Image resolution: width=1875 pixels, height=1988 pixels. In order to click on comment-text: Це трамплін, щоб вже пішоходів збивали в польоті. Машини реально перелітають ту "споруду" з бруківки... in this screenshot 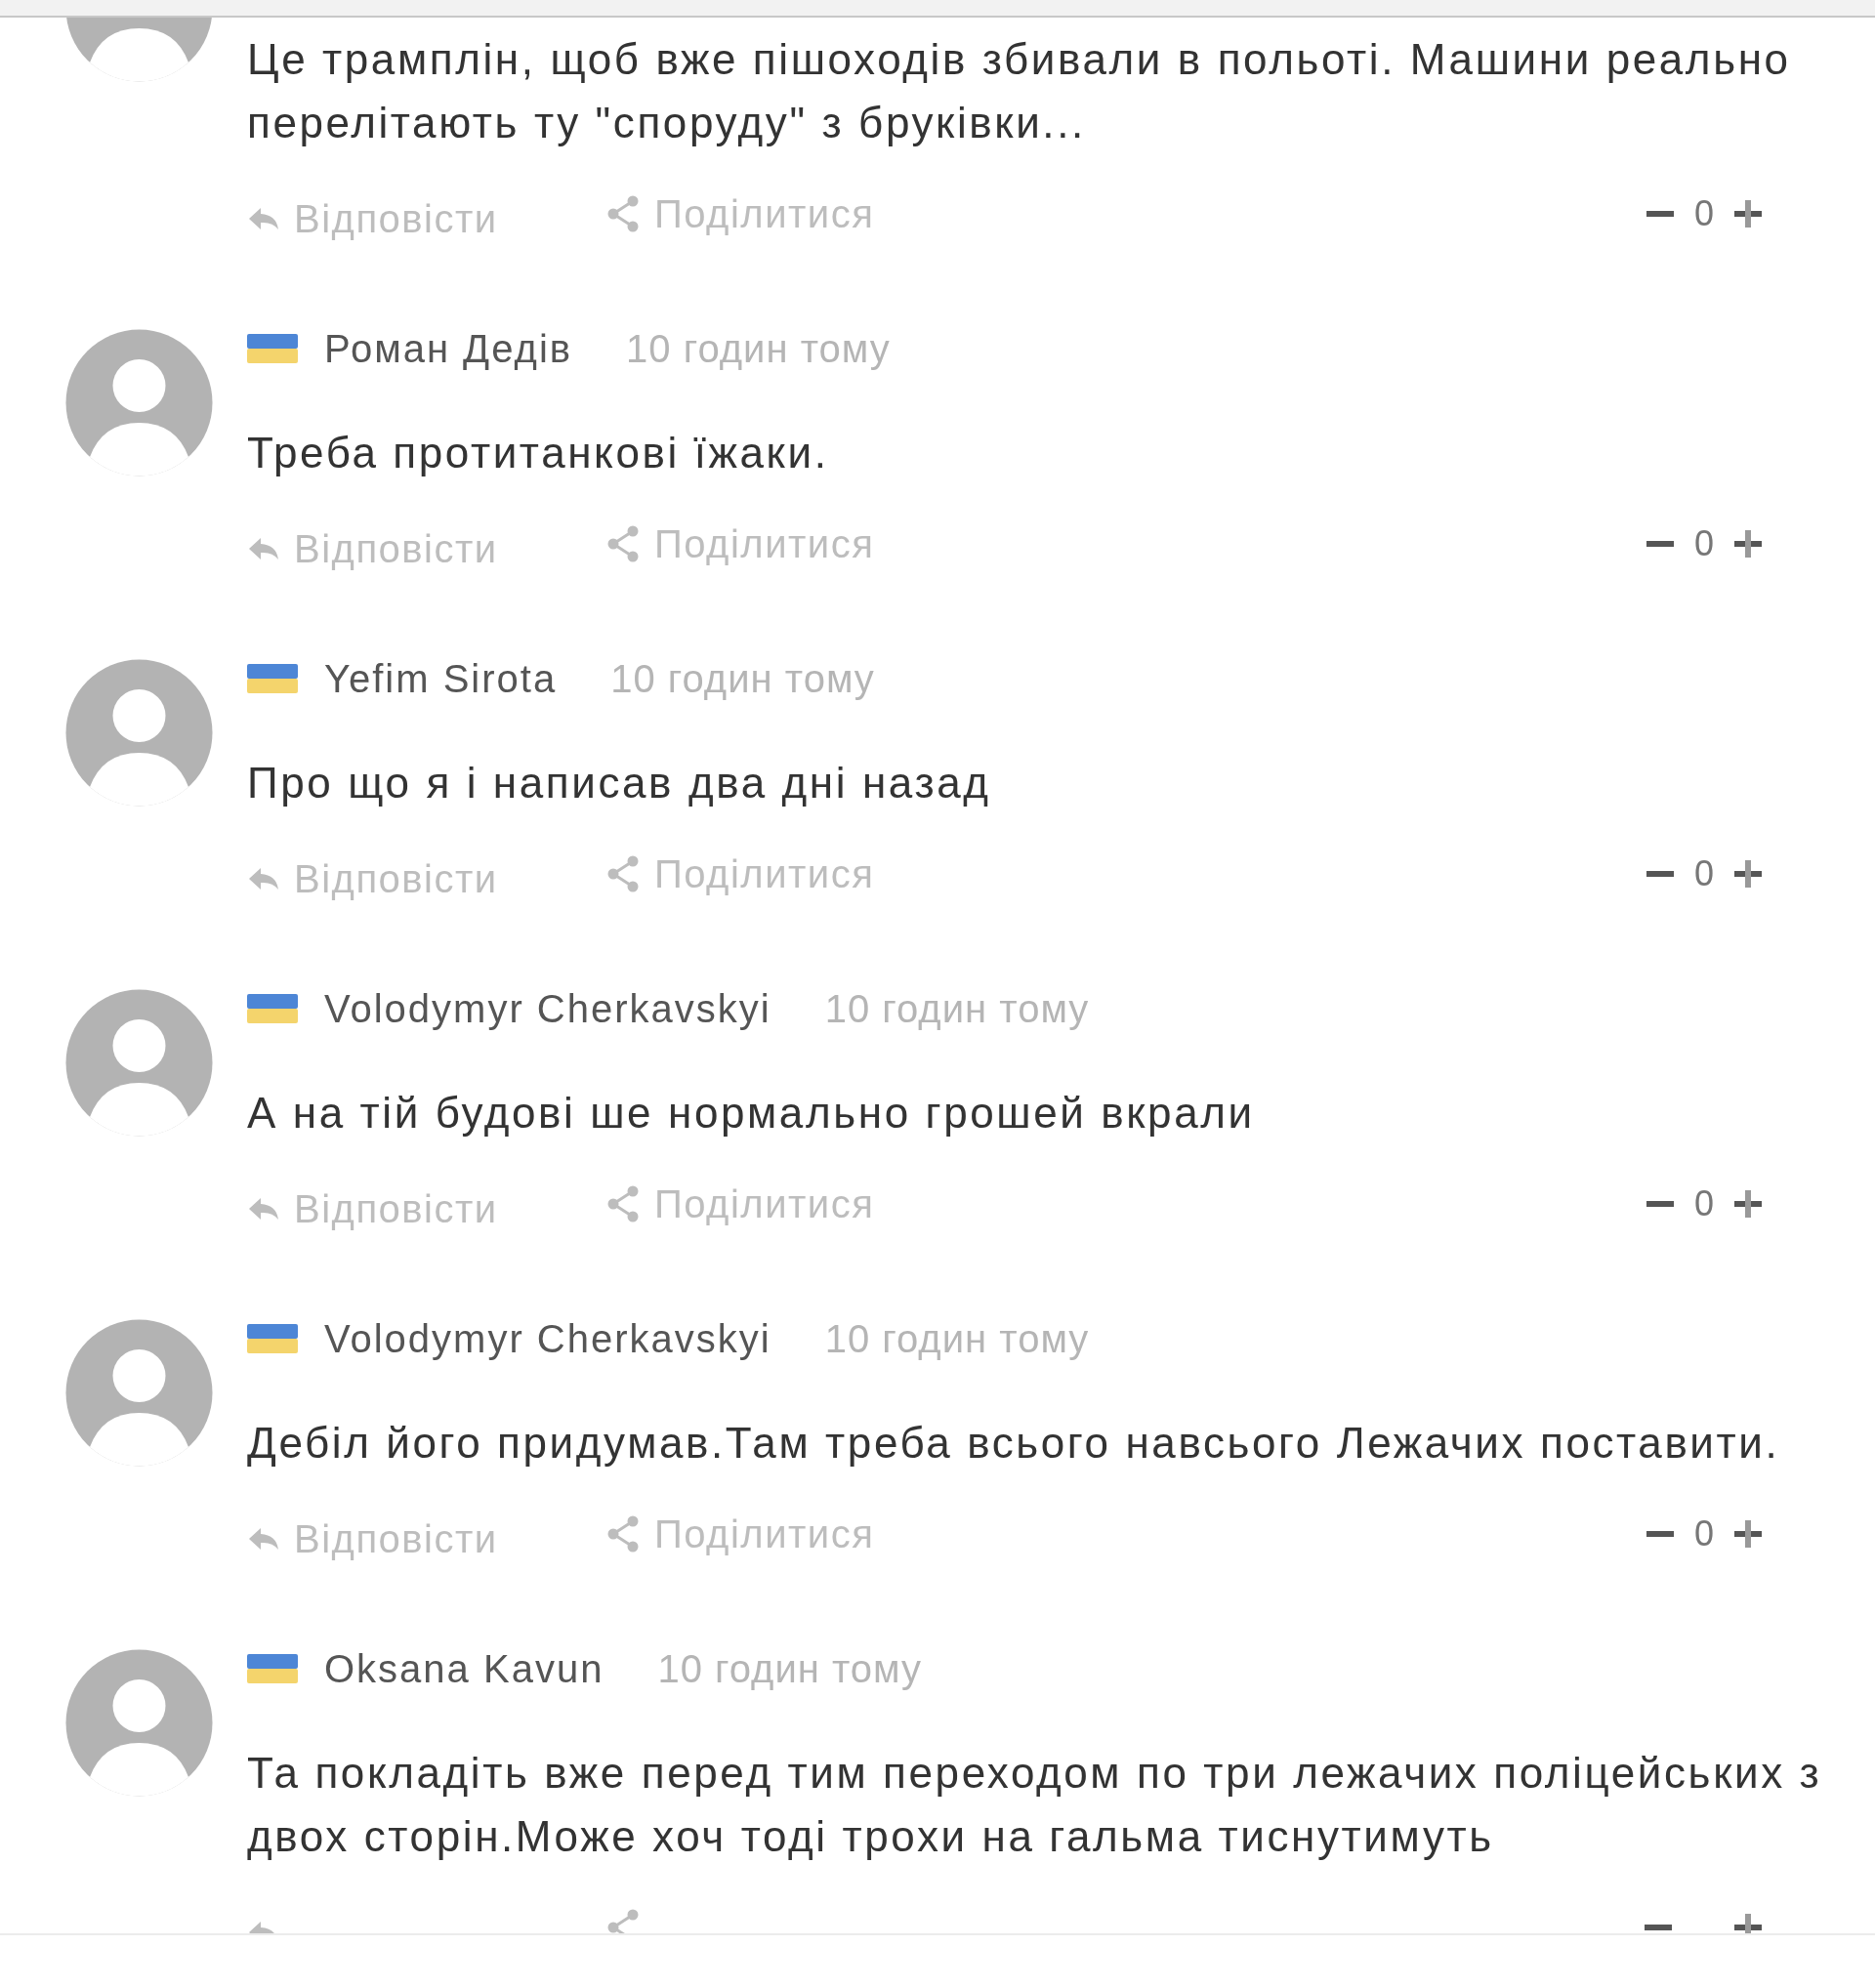, I will do `click(1020, 91)`.